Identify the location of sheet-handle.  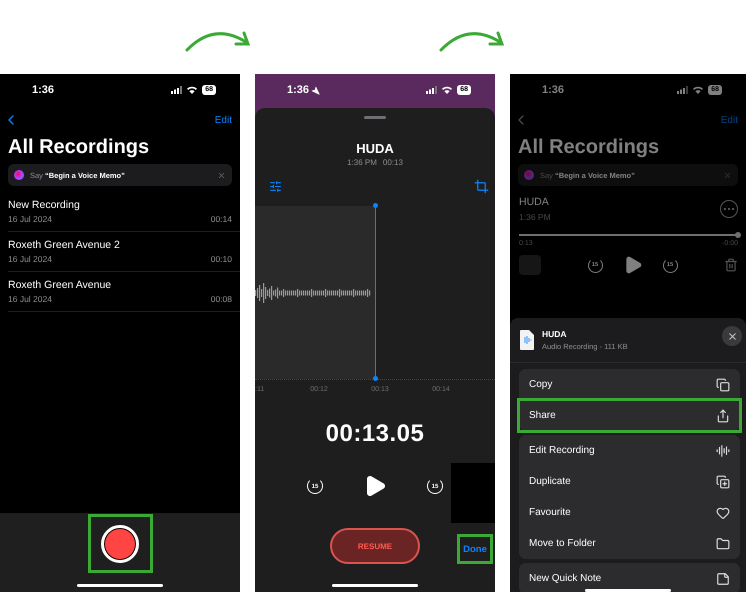
(375, 117).